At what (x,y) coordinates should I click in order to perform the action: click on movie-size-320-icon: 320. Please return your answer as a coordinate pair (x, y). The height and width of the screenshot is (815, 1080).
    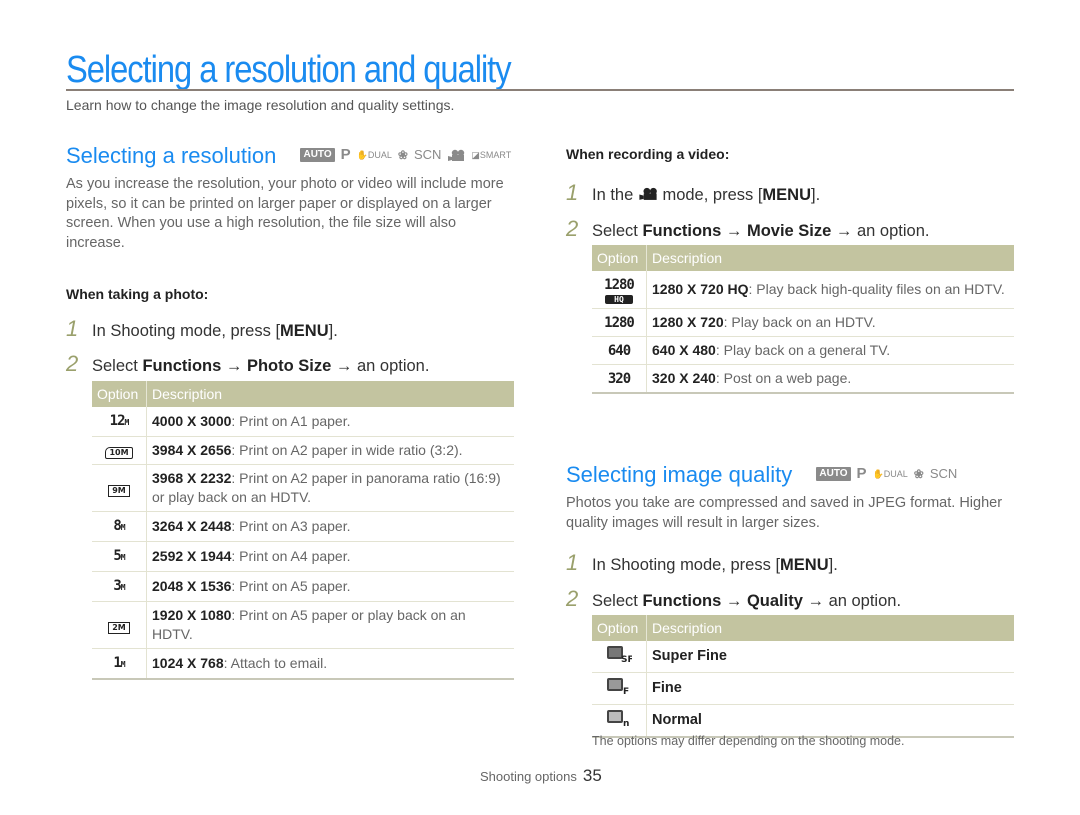
    Looking at the image, I should click on (619, 379).